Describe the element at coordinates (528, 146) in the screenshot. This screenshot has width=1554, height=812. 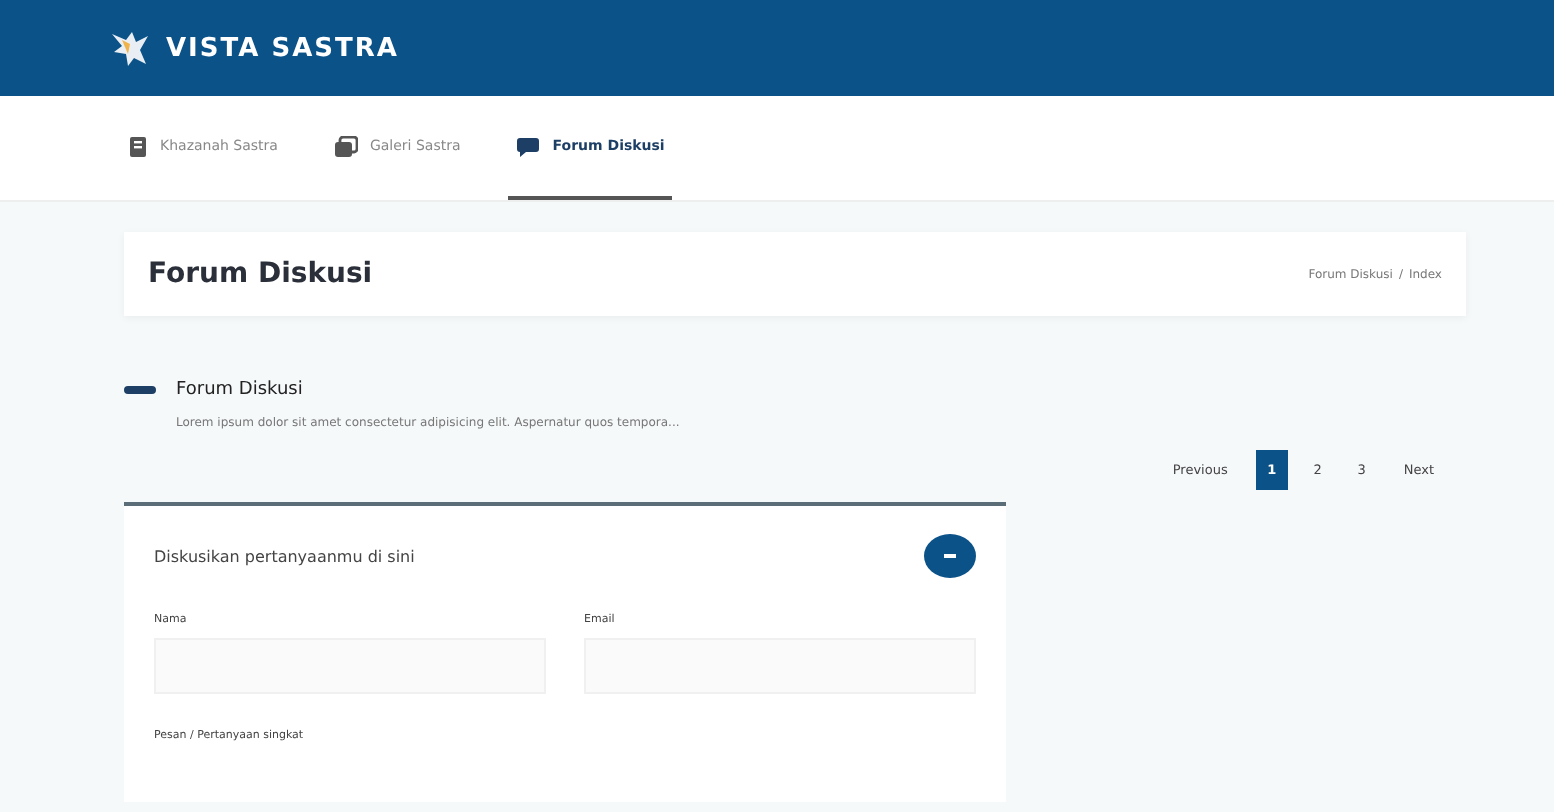
I see `chat-icon` at that location.